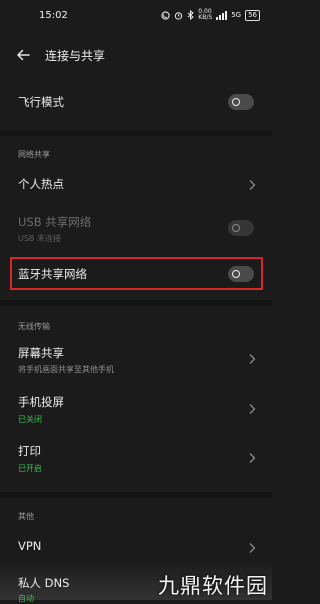  I want to click on back-button, so click(24, 55).